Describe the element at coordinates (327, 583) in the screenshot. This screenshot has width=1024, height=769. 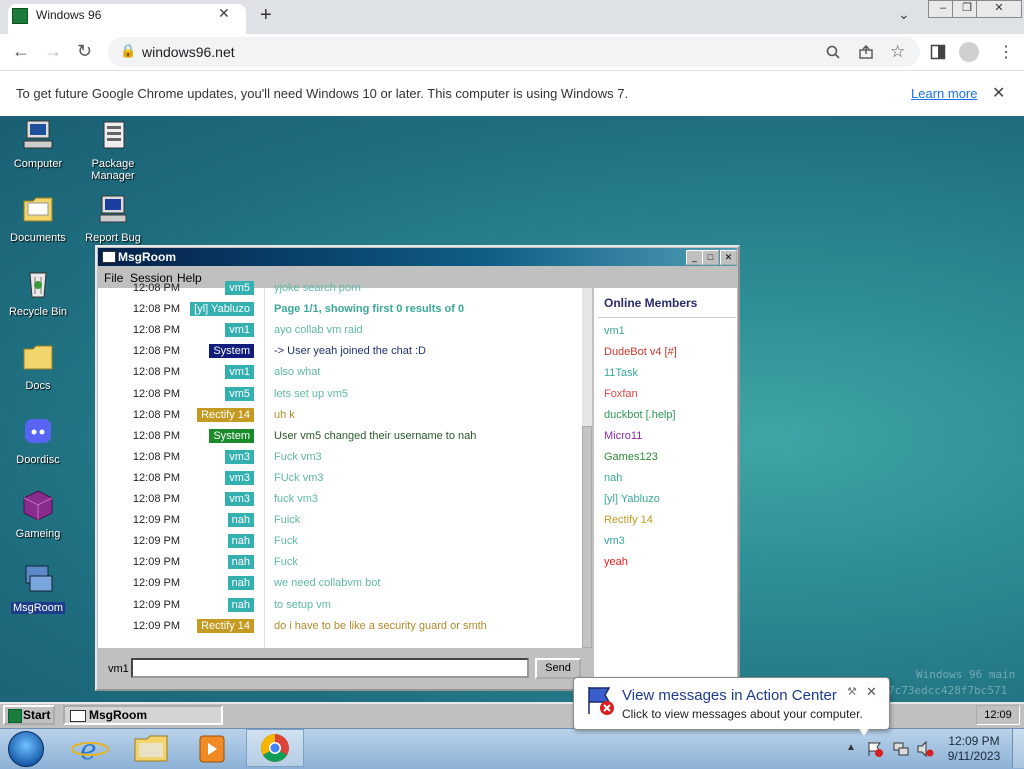
I see `message-text: we need collabvm bot` at that location.